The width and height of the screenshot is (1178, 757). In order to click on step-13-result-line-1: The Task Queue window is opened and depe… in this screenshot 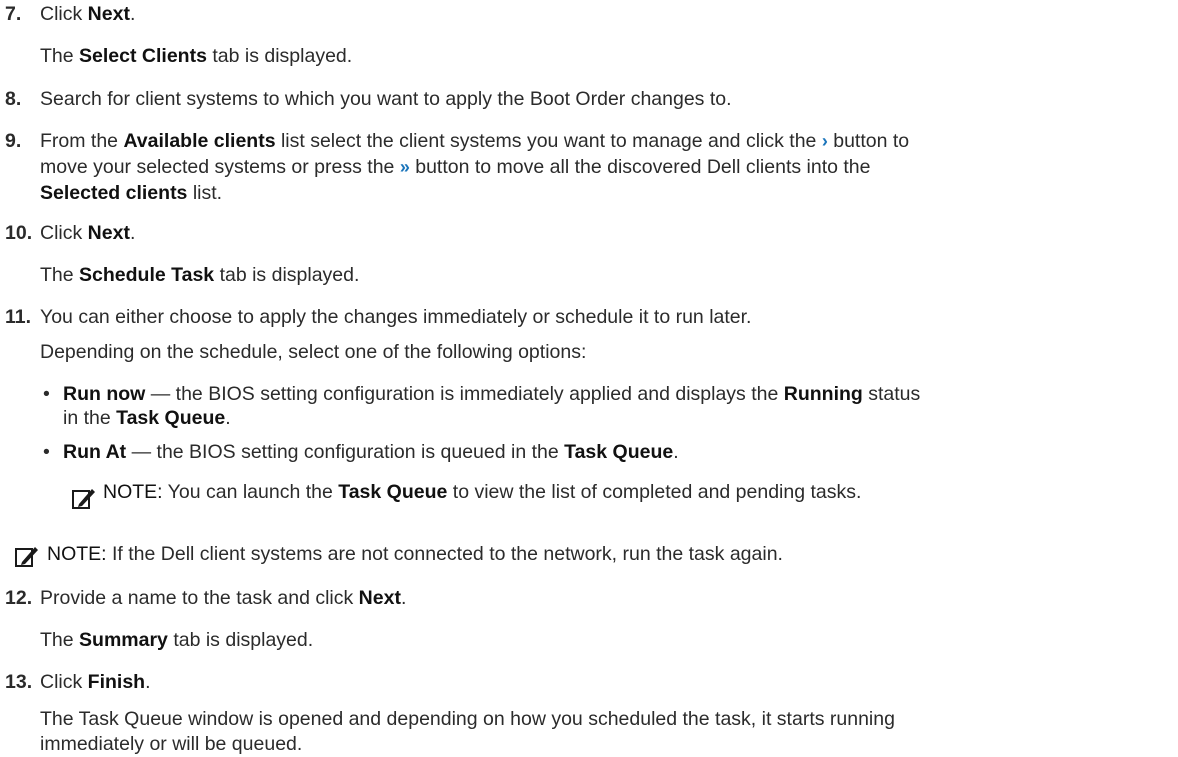, I will do `click(467, 719)`.